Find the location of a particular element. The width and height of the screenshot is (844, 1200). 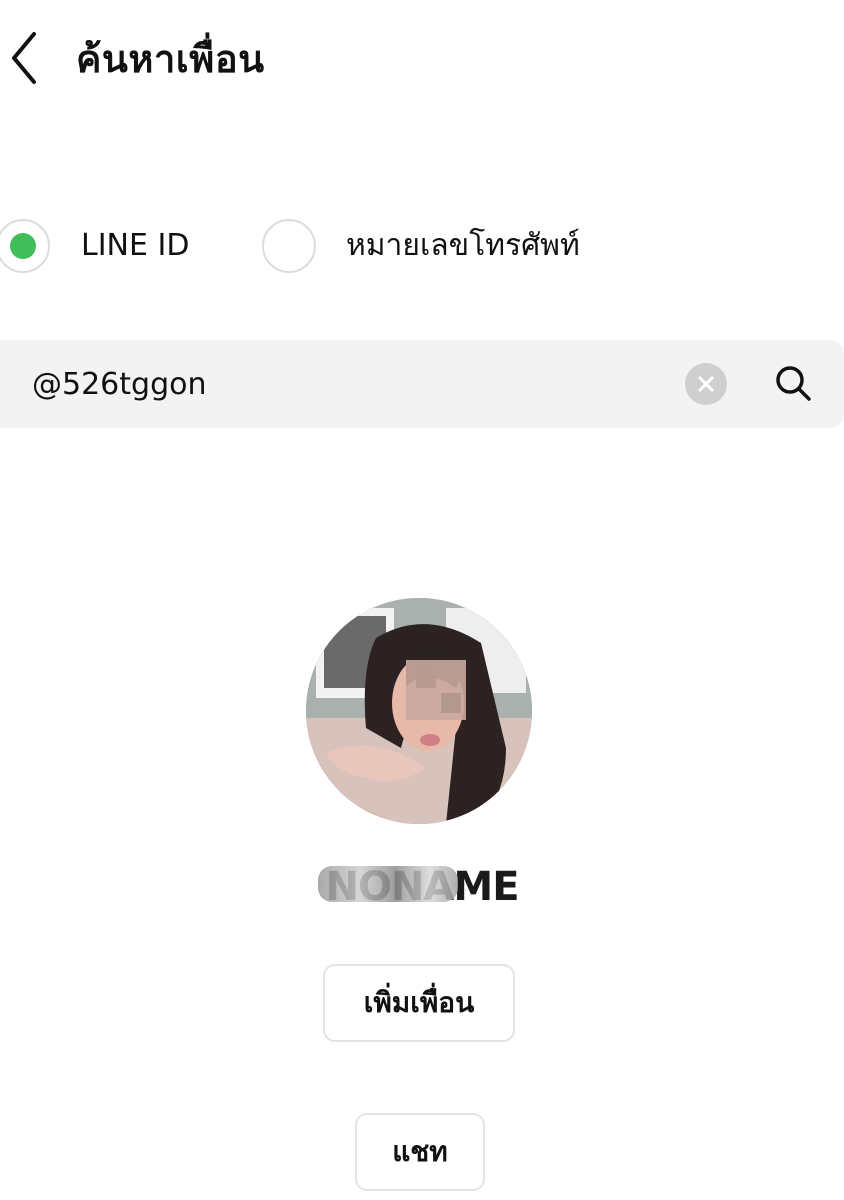

search-type-selector: LINE ID หมายเลขโทรศัพท์ is located at coordinates (422, 246).